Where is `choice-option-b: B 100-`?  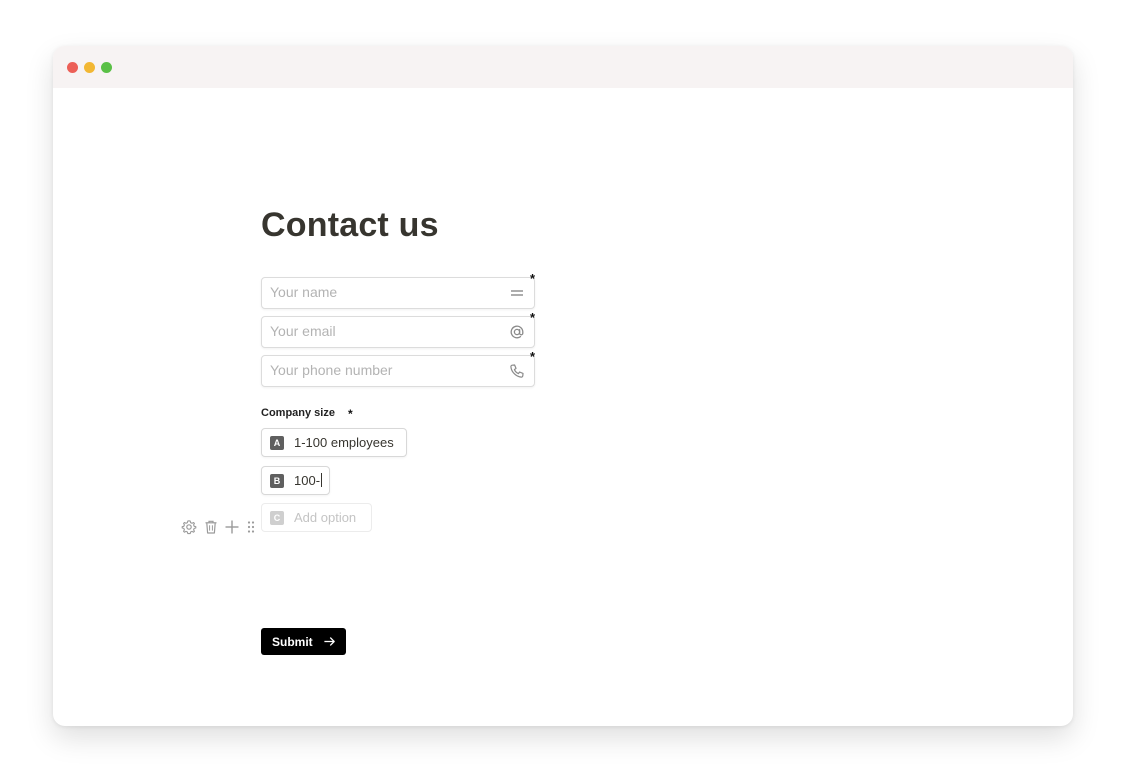 choice-option-b: B 100- is located at coordinates (295, 480).